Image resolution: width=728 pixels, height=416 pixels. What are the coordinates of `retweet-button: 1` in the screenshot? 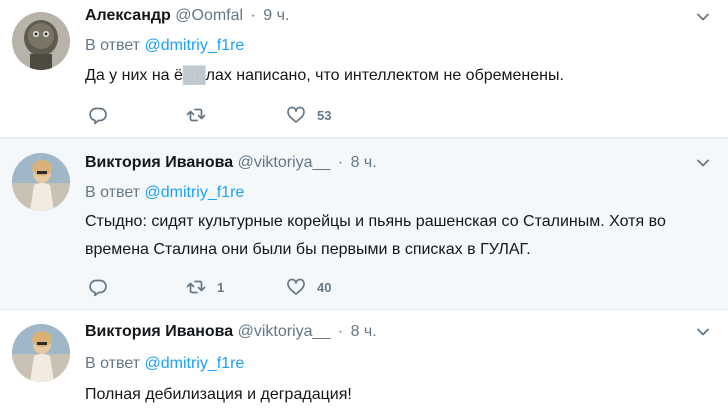 It's located at (205, 287).